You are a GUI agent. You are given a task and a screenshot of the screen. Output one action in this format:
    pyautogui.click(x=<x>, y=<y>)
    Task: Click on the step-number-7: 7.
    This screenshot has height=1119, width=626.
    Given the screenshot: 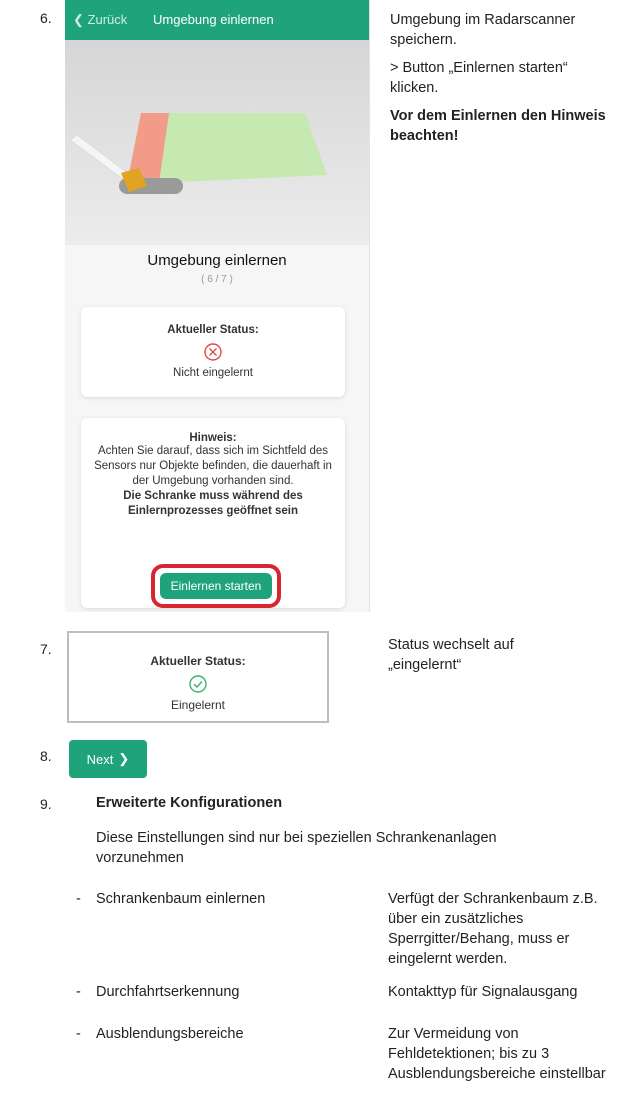 What is the action you would take?
    pyautogui.click(x=46, y=649)
    